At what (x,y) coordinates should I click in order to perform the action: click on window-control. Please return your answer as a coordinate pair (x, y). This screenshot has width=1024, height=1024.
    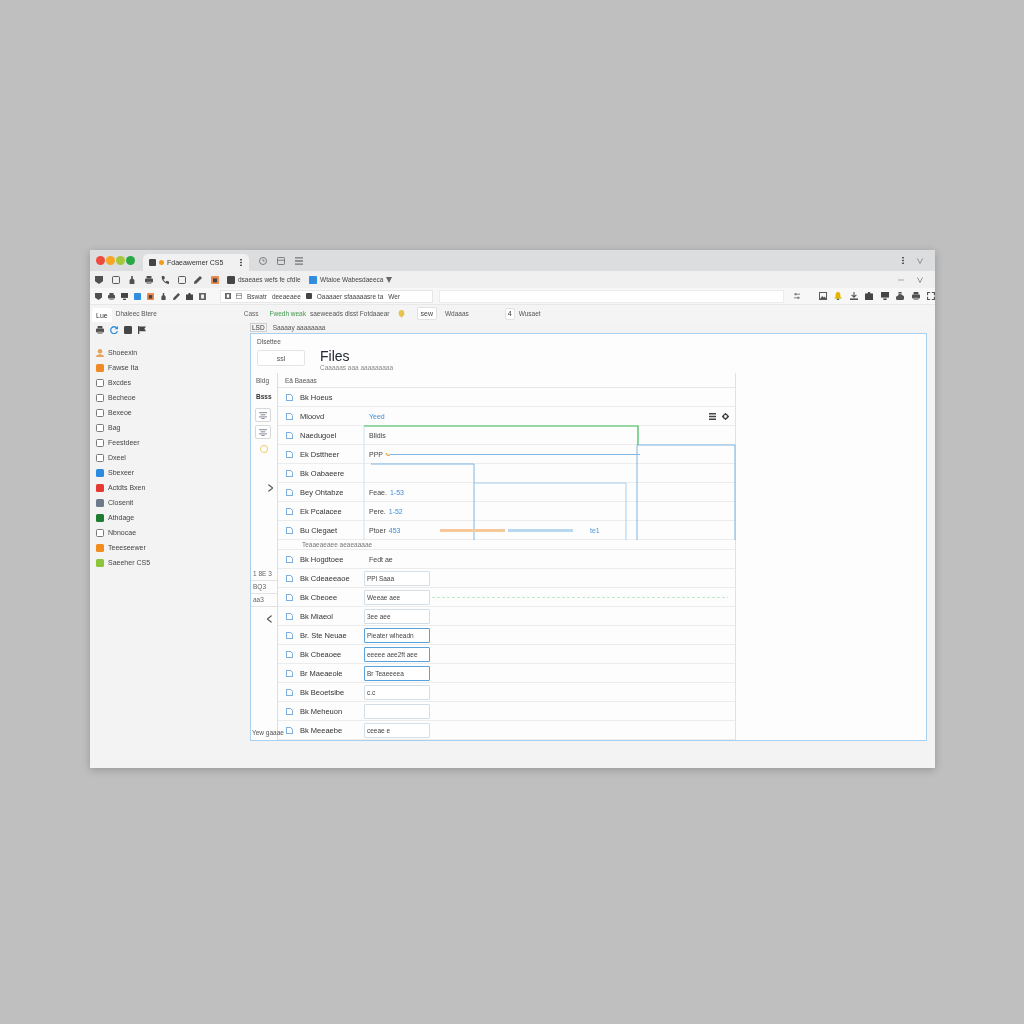
    Looking at the image, I should click on (100, 260).